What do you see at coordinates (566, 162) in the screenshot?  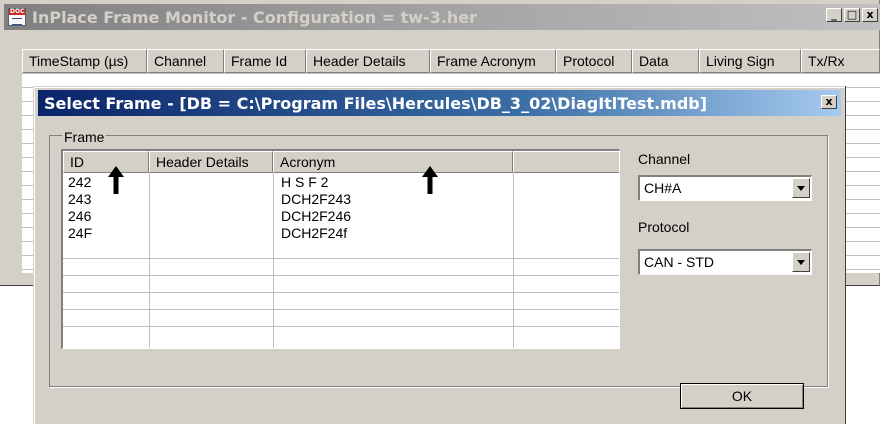 I see `list-column-blank` at bounding box center [566, 162].